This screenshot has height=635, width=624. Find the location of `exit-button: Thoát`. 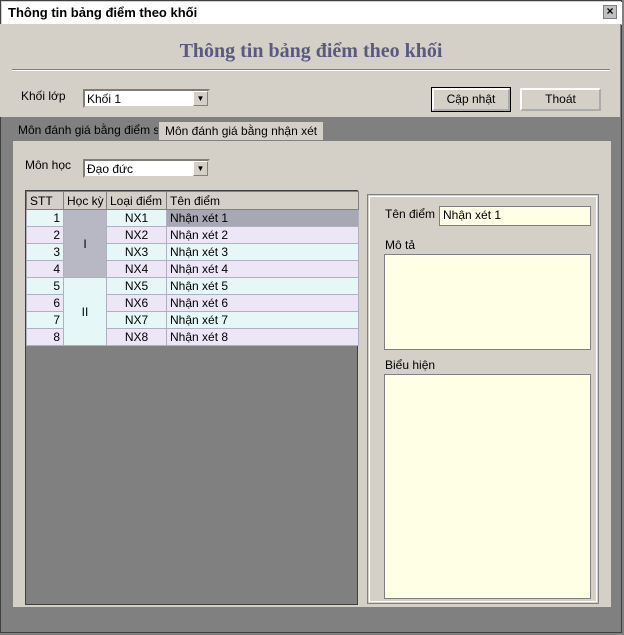

exit-button: Thoát is located at coordinates (560, 99).